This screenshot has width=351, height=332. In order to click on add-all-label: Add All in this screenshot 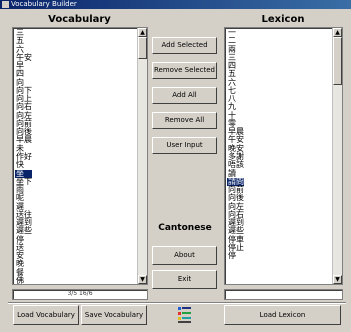, I will do `click(184, 95)`.